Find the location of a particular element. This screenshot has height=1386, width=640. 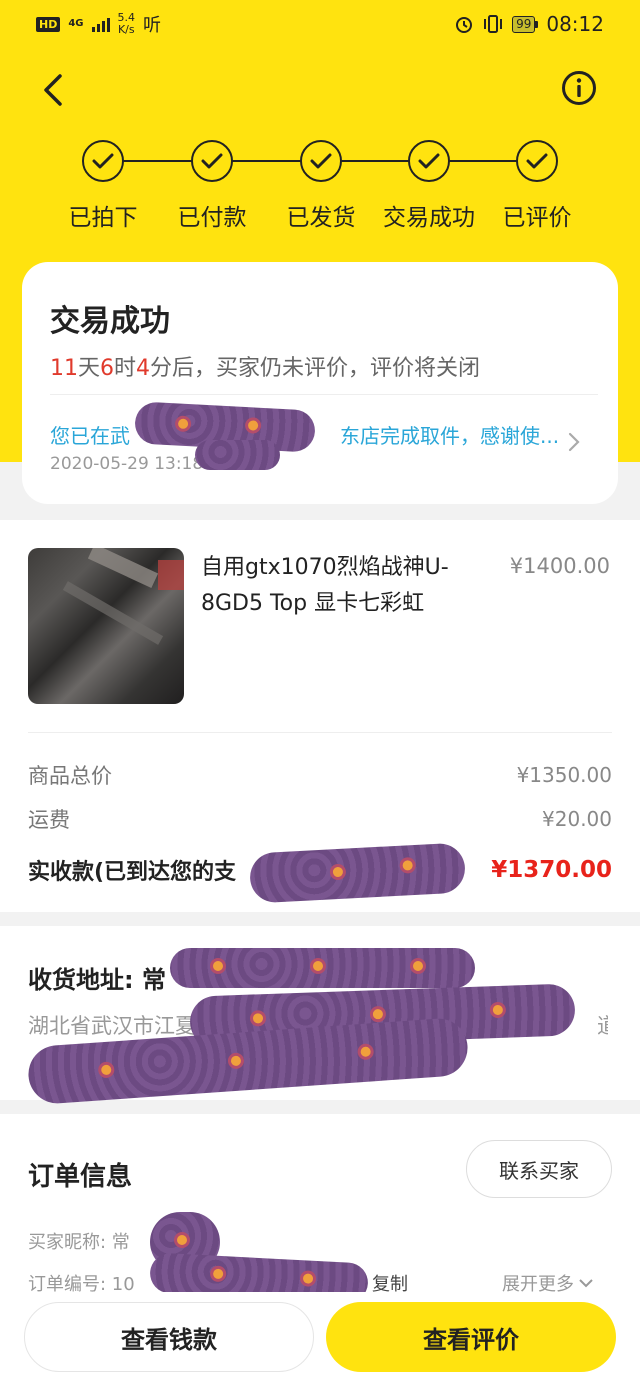

hd-icon: HD is located at coordinates (48, 24).